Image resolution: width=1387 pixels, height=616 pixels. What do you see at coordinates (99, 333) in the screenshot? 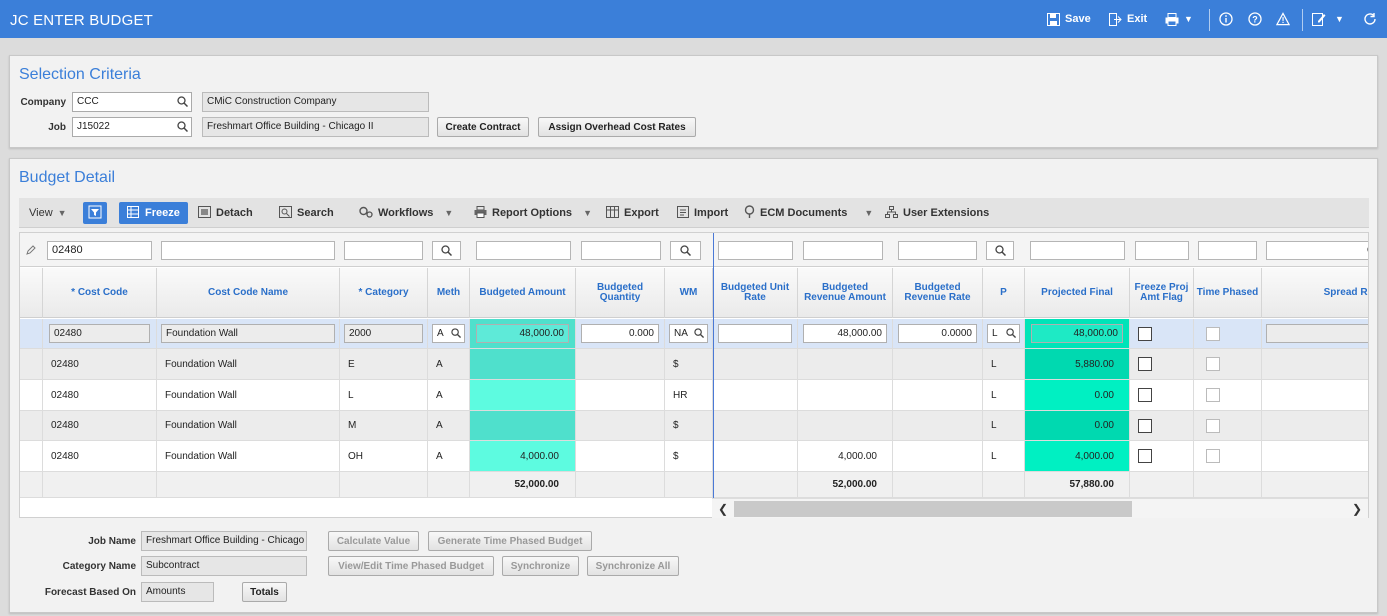
I see `cost-code-field: 02480` at bounding box center [99, 333].